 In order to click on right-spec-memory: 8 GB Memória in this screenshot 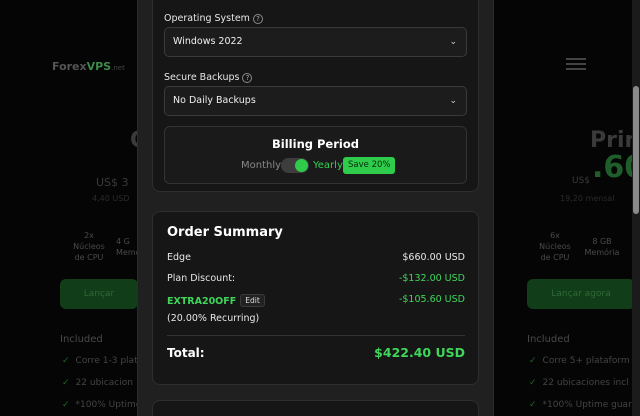, I will do `click(602, 247)`.